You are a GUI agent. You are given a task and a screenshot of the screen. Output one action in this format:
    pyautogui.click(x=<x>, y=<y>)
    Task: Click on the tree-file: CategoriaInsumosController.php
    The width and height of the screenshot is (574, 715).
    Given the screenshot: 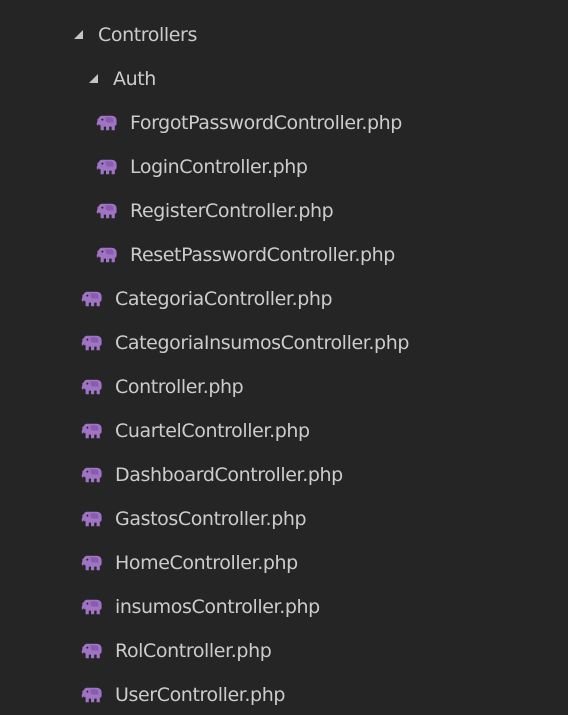 What is the action you would take?
    pyautogui.click(x=284, y=342)
    